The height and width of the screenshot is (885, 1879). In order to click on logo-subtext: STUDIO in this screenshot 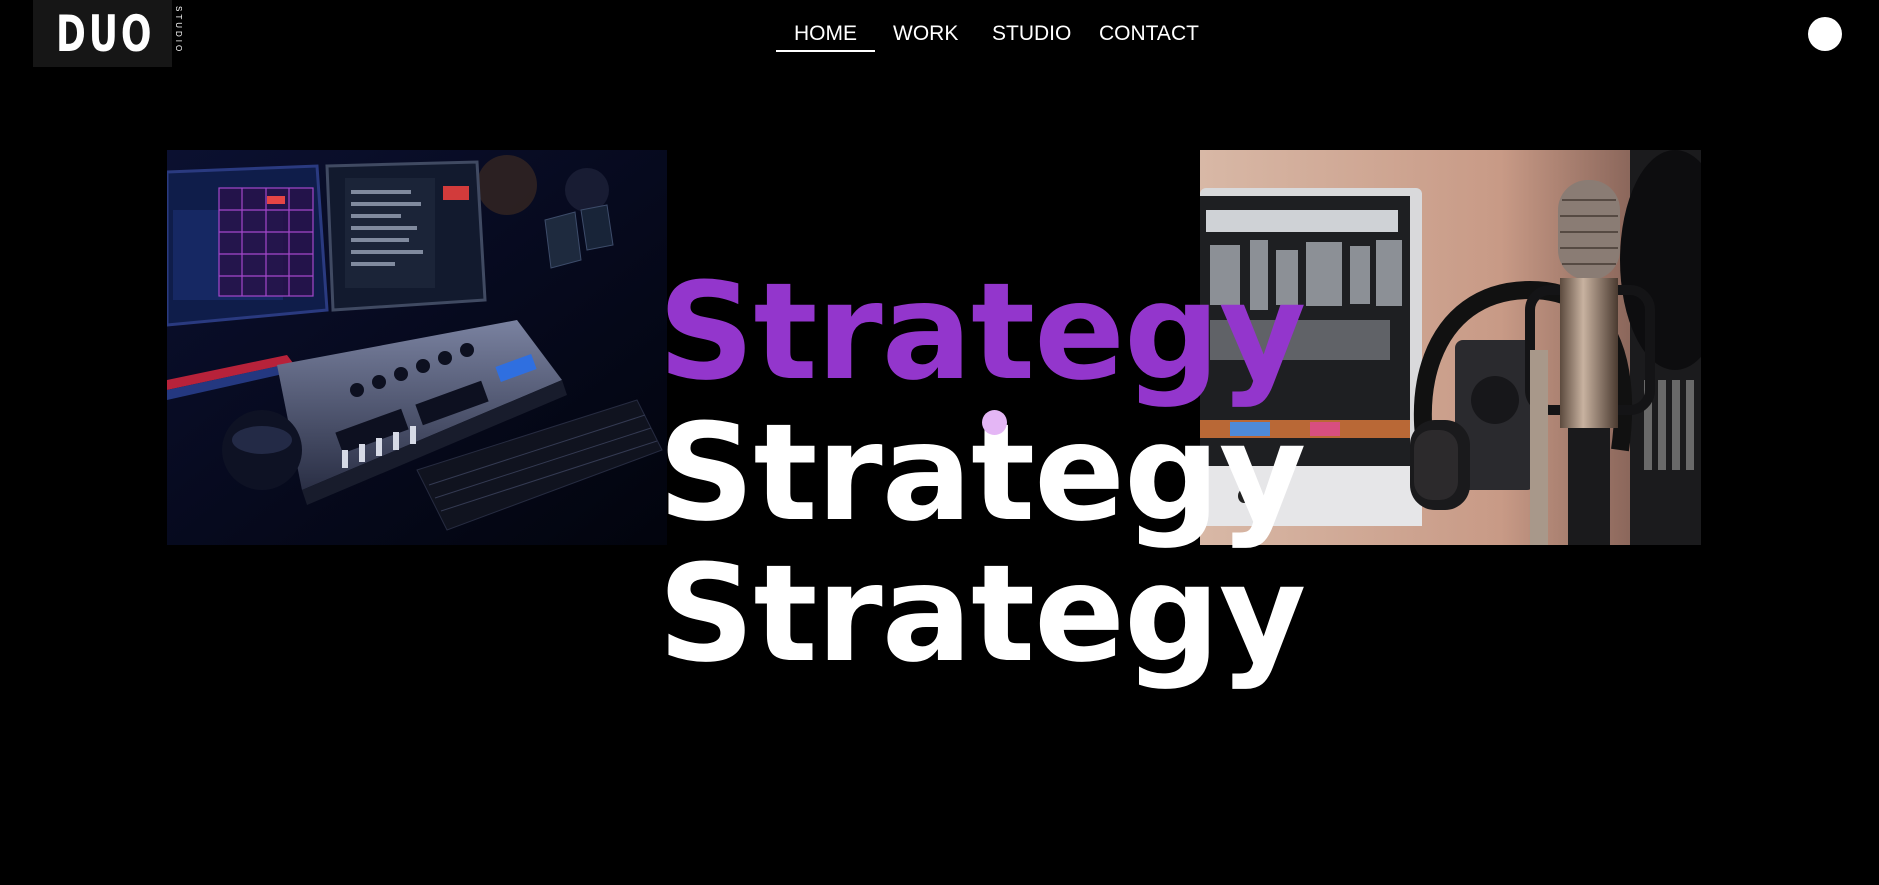, I will do `click(178, 30)`.